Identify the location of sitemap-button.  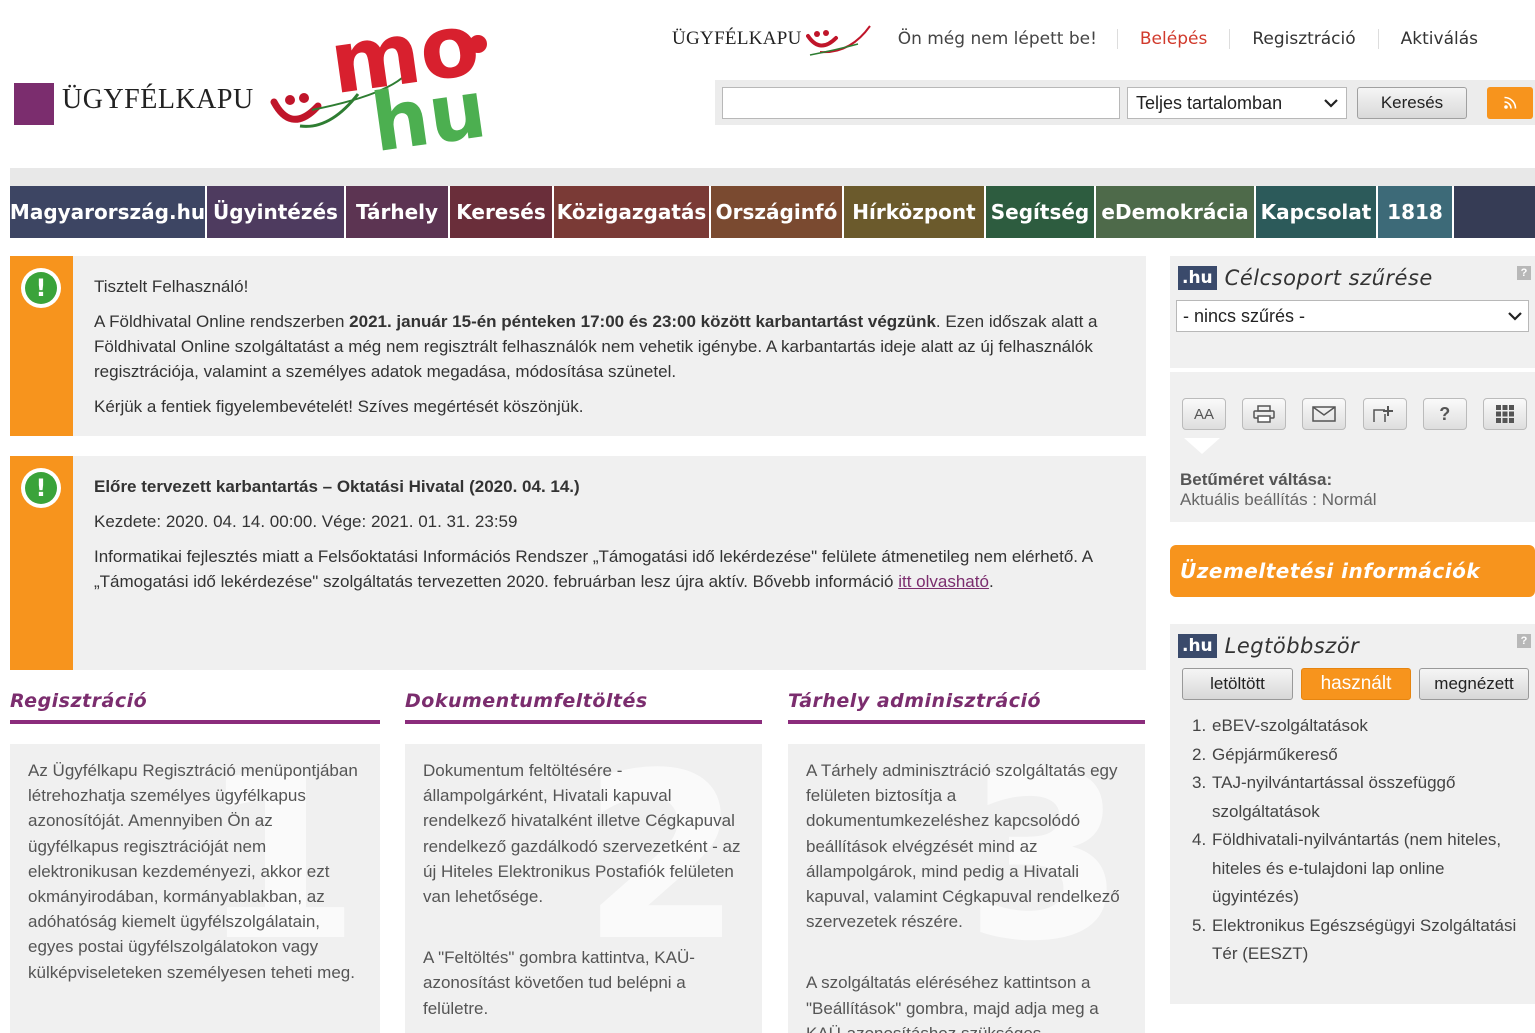
(1504, 414).